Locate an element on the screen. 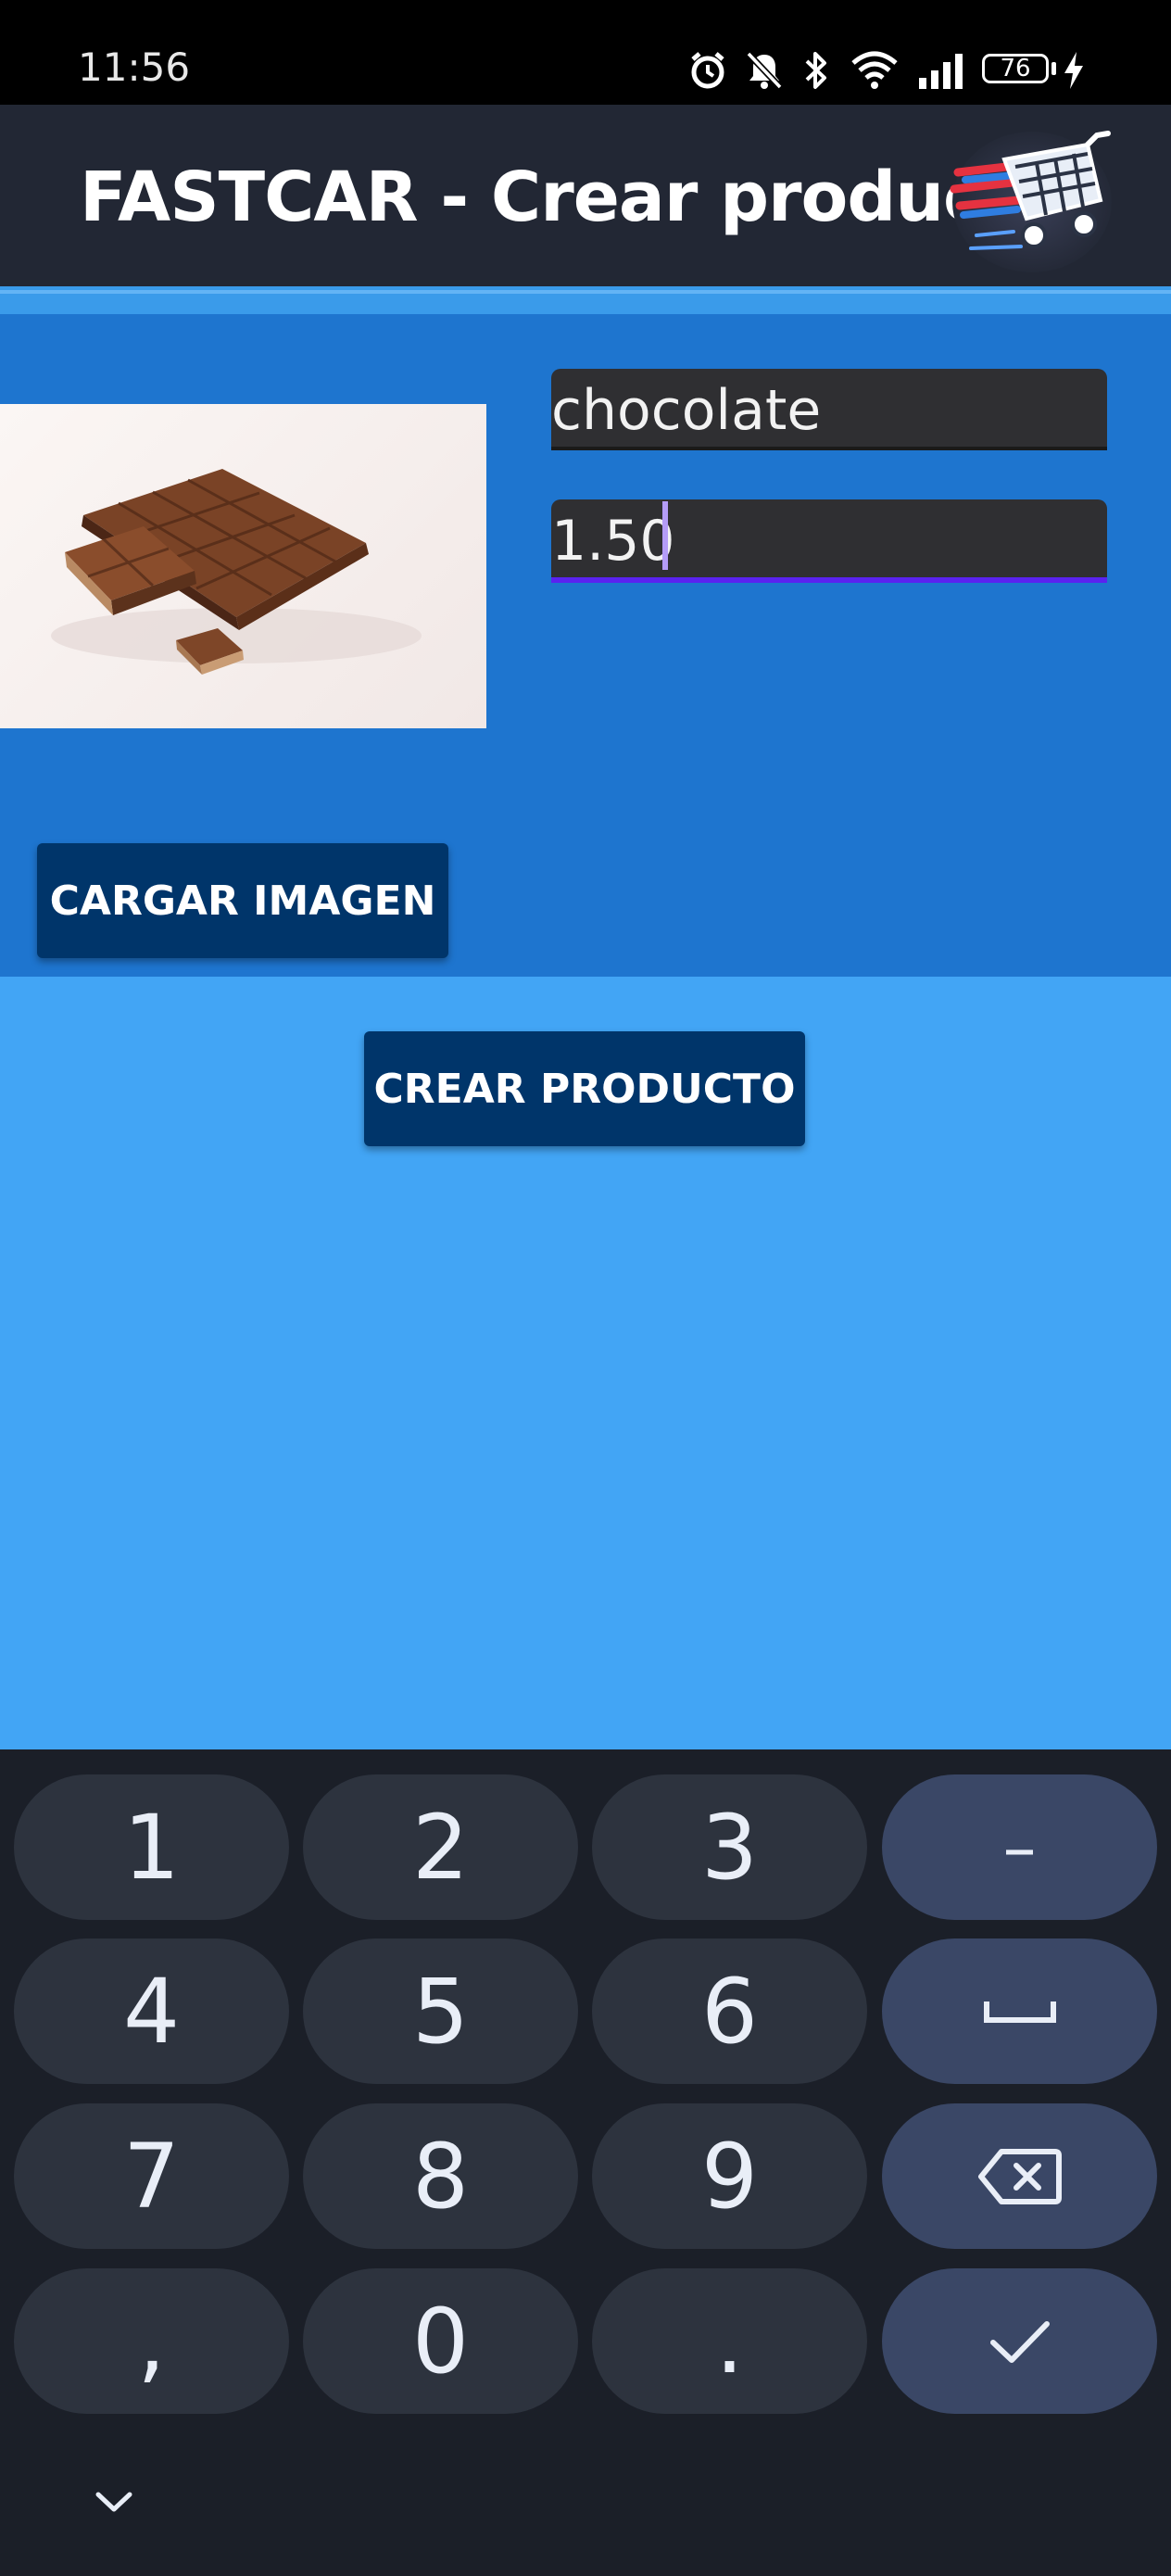 Image resolution: width=1171 pixels, height=2576 pixels. chevron-down-icon is located at coordinates (114, 2501).